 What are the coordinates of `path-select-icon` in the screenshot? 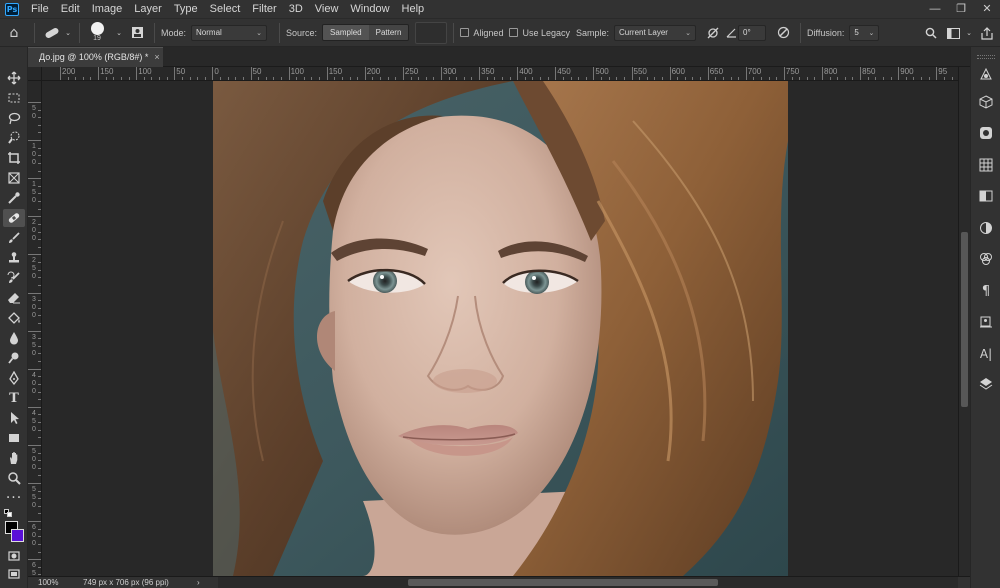 It's located at (14, 418).